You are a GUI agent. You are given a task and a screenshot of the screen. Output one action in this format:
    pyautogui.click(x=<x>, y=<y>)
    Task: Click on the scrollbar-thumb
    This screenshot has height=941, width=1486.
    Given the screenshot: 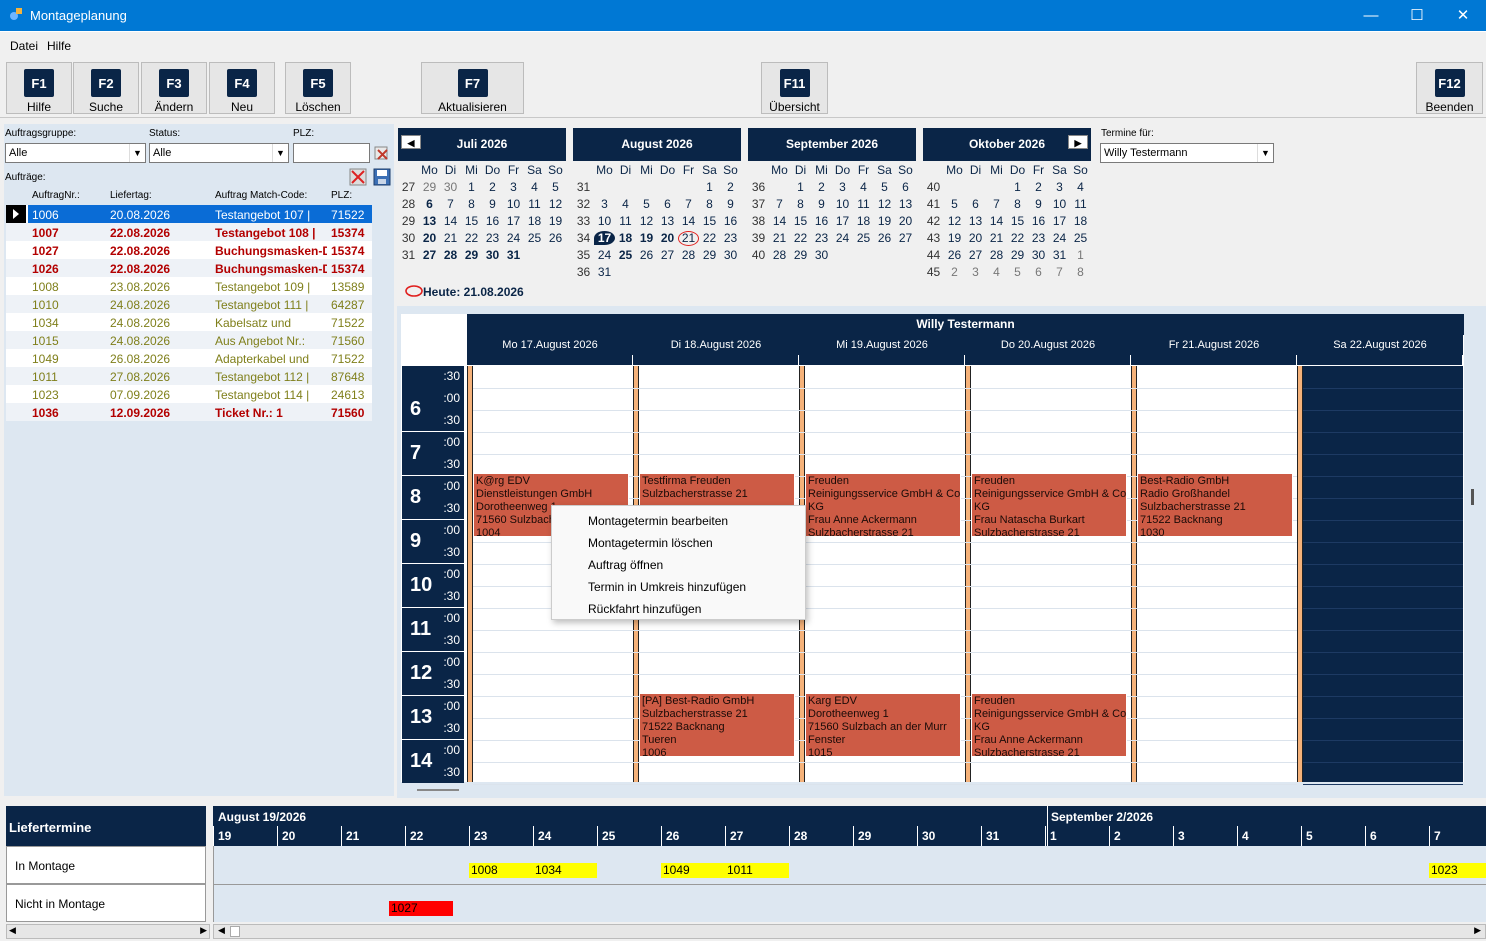 What is the action you would take?
    pyautogui.click(x=235, y=931)
    